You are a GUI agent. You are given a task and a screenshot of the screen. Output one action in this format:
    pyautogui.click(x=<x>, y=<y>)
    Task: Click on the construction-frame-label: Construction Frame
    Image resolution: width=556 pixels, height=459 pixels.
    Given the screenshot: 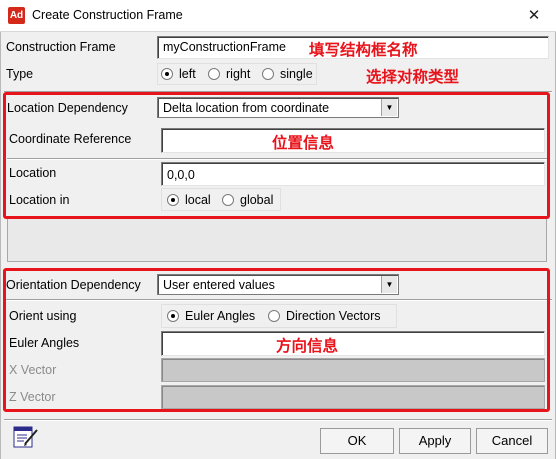 What is the action you would take?
    pyautogui.click(x=61, y=47)
    